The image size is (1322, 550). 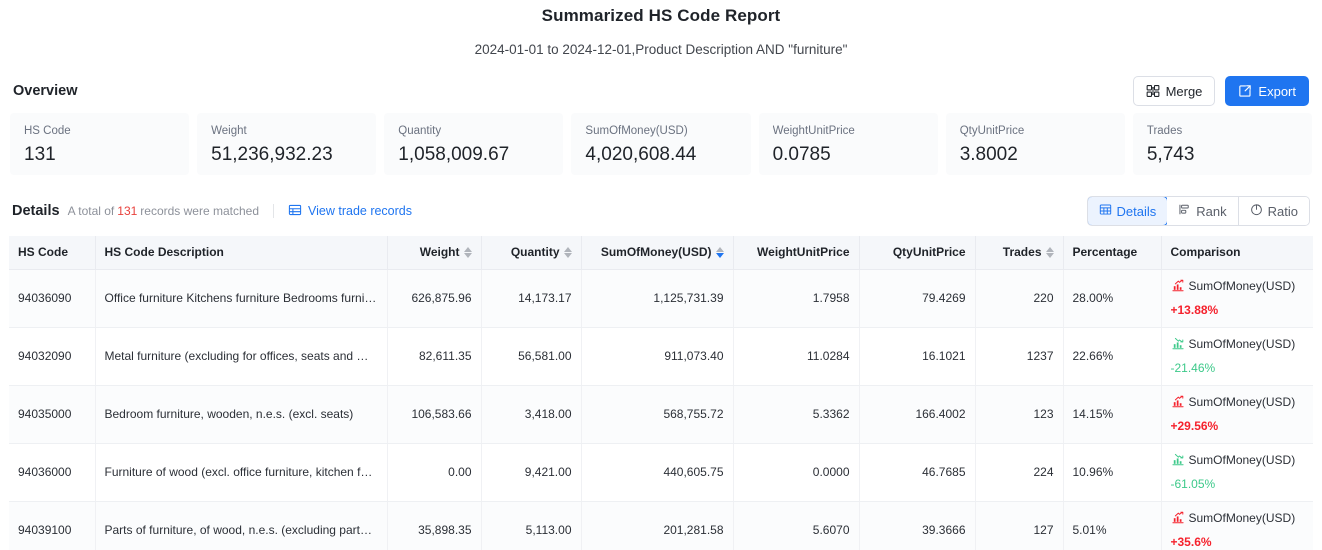 What do you see at coordinates (1170, 154) in the screenshot?
I see `overview-card-value: 5,743` at bounding box center [1170, 154].